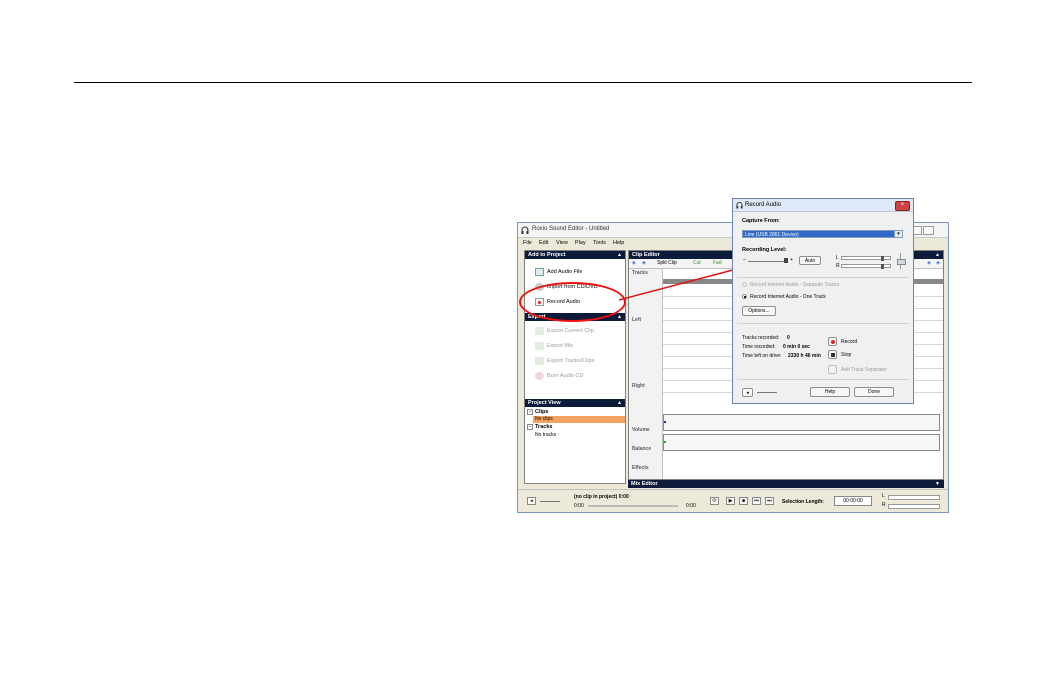 This screenshot has width=1045, height=685. I want to click on record-button, so click(832, 341).